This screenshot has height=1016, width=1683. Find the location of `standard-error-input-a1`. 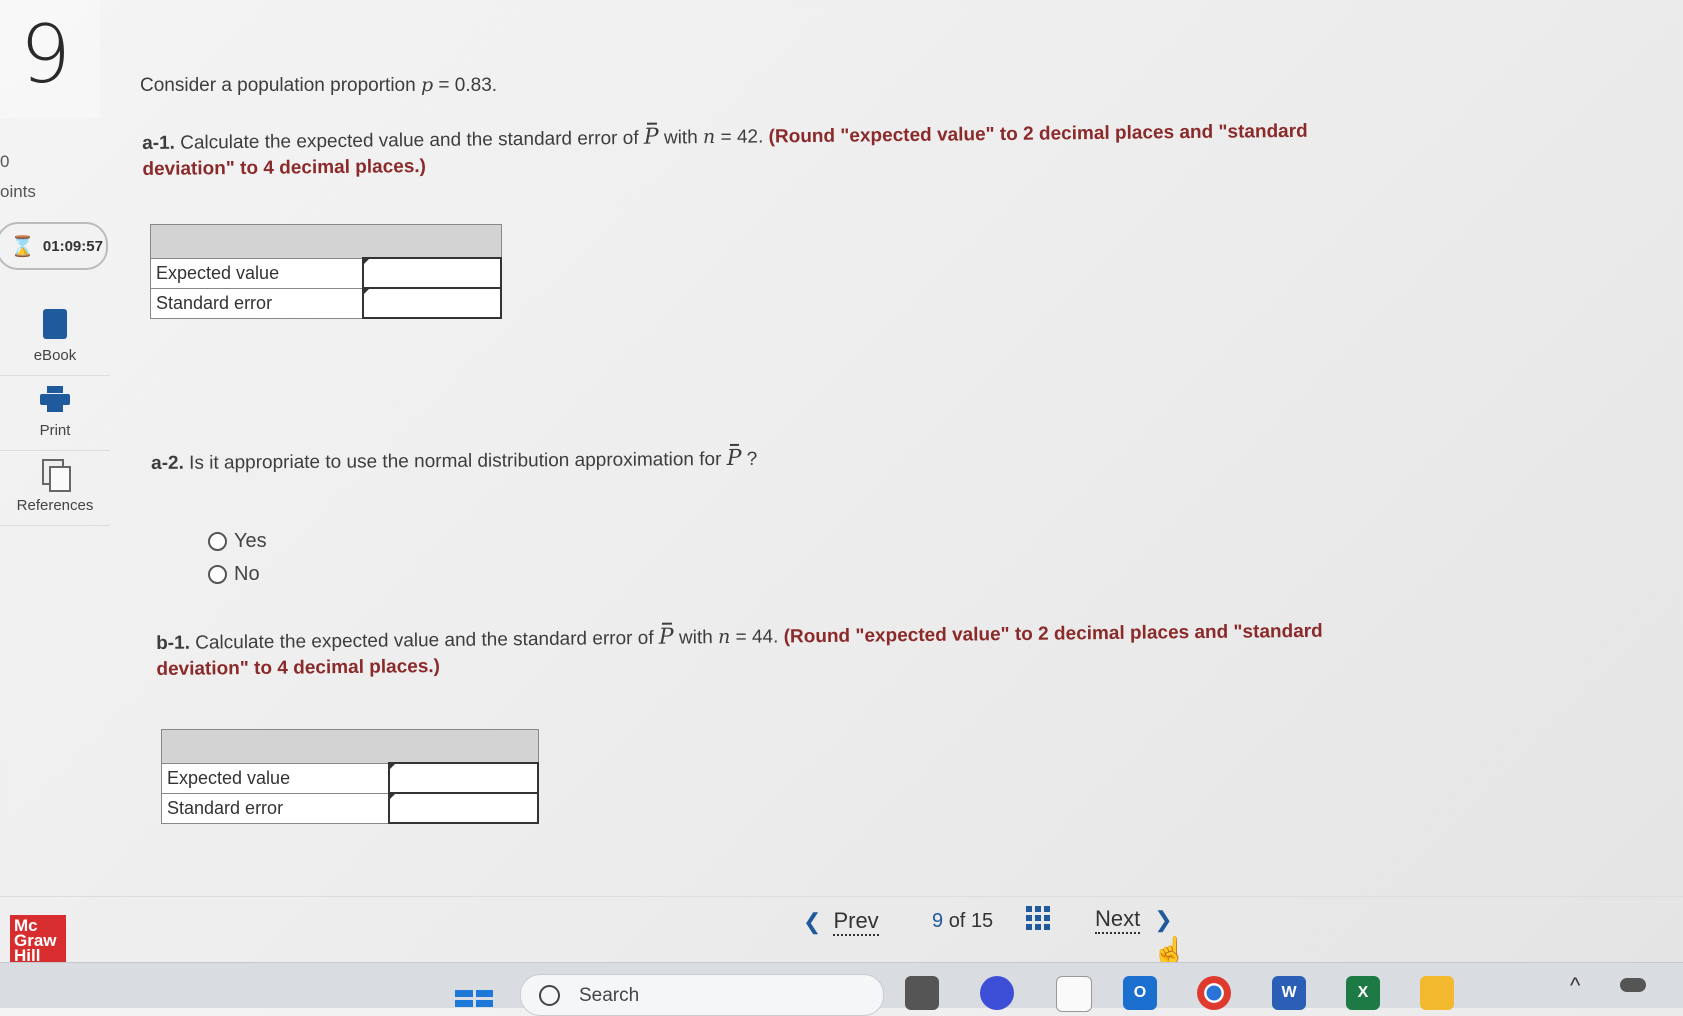

standard-error-input-a1 is located at coordinates (432, 303).